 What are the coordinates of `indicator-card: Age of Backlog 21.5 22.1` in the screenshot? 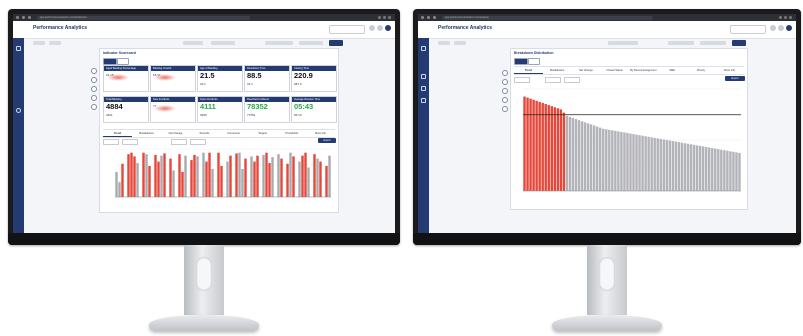 It's located at (220, 78).